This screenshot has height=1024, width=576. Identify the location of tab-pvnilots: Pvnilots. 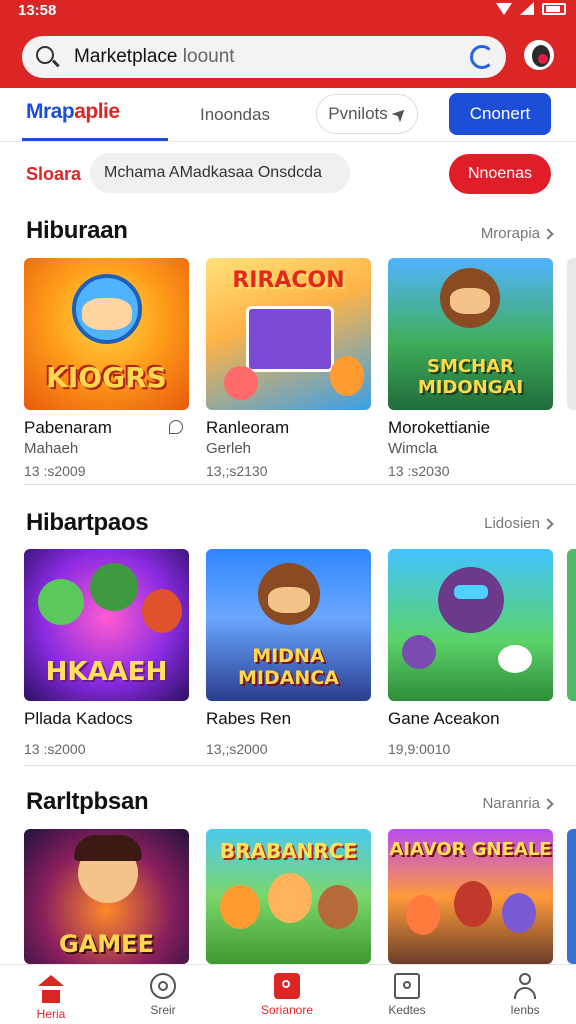
(367, 114).